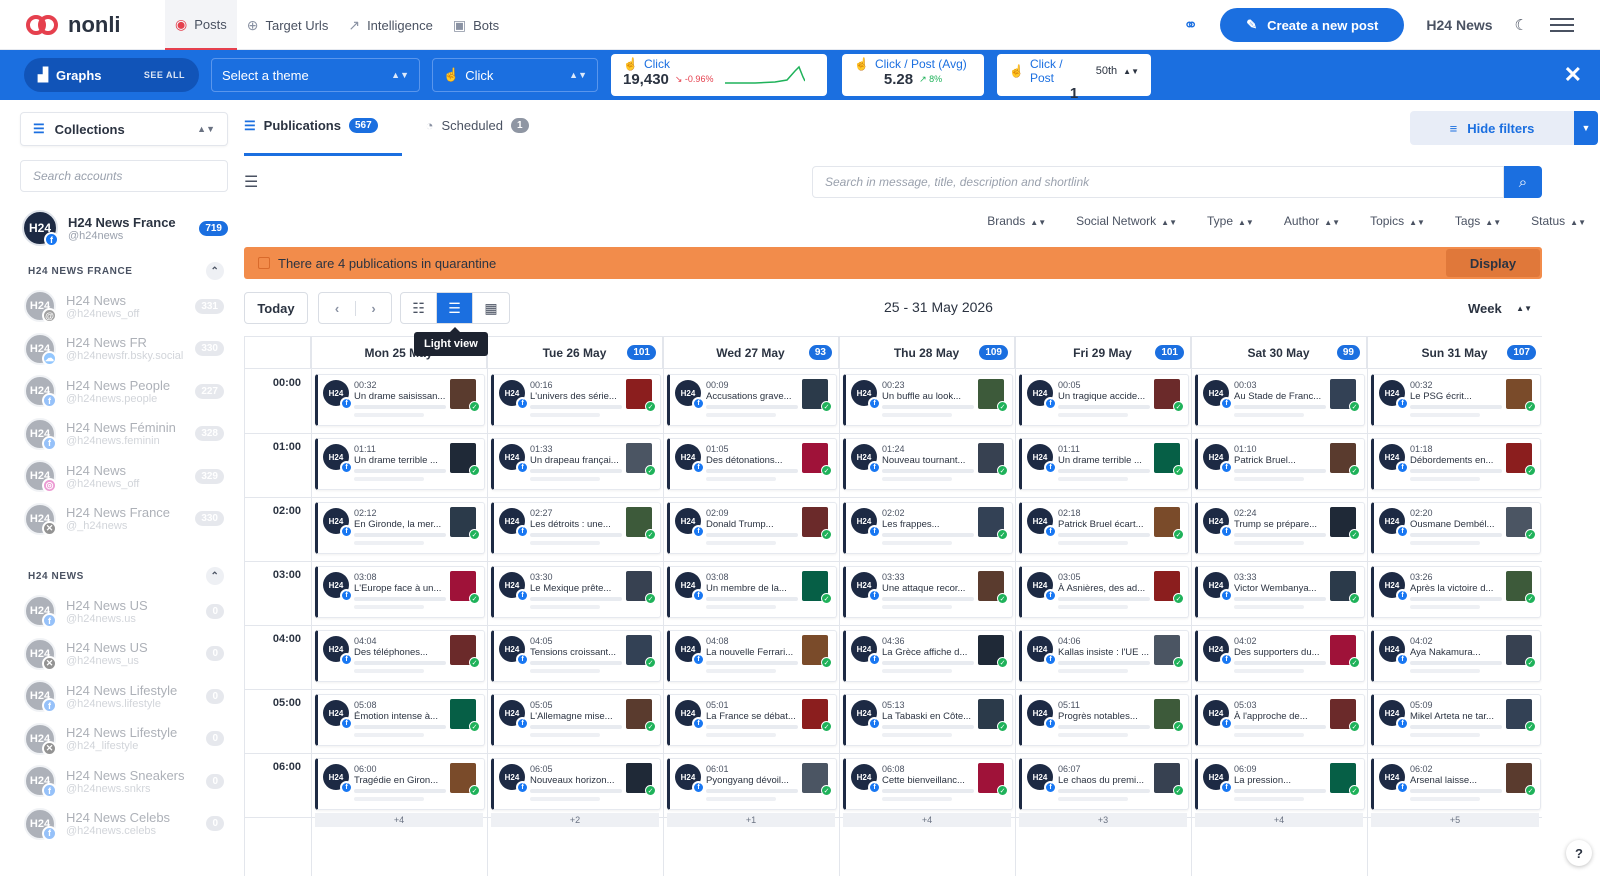 Image resolution: width=1600 pixels, height=876 pixels. Describe the element at coordinates (752, 464) in the screenshot. I see `post-card: H24 f 01:05 Des détonations... ✓` at that location.